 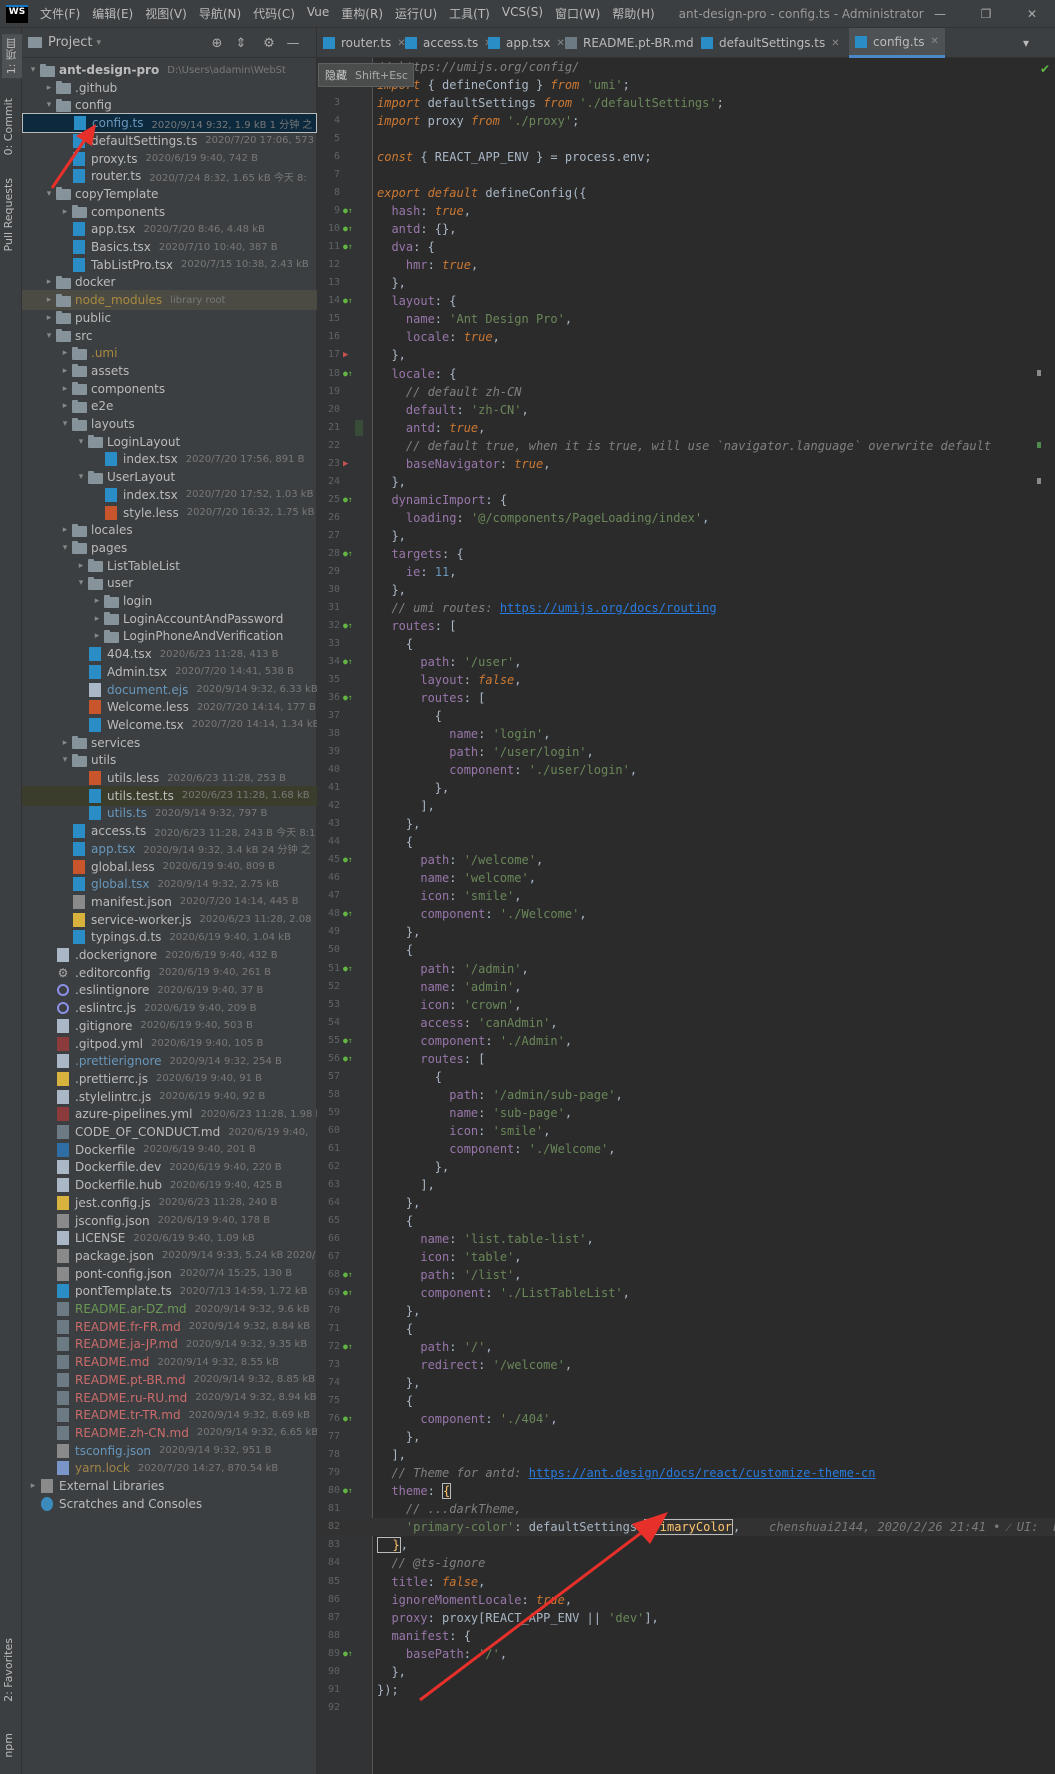 What do you see at coordinates (686, 572) in the screenshot?
I see `code-line: 29 ie: 11,` at bounding box center [686, 572].